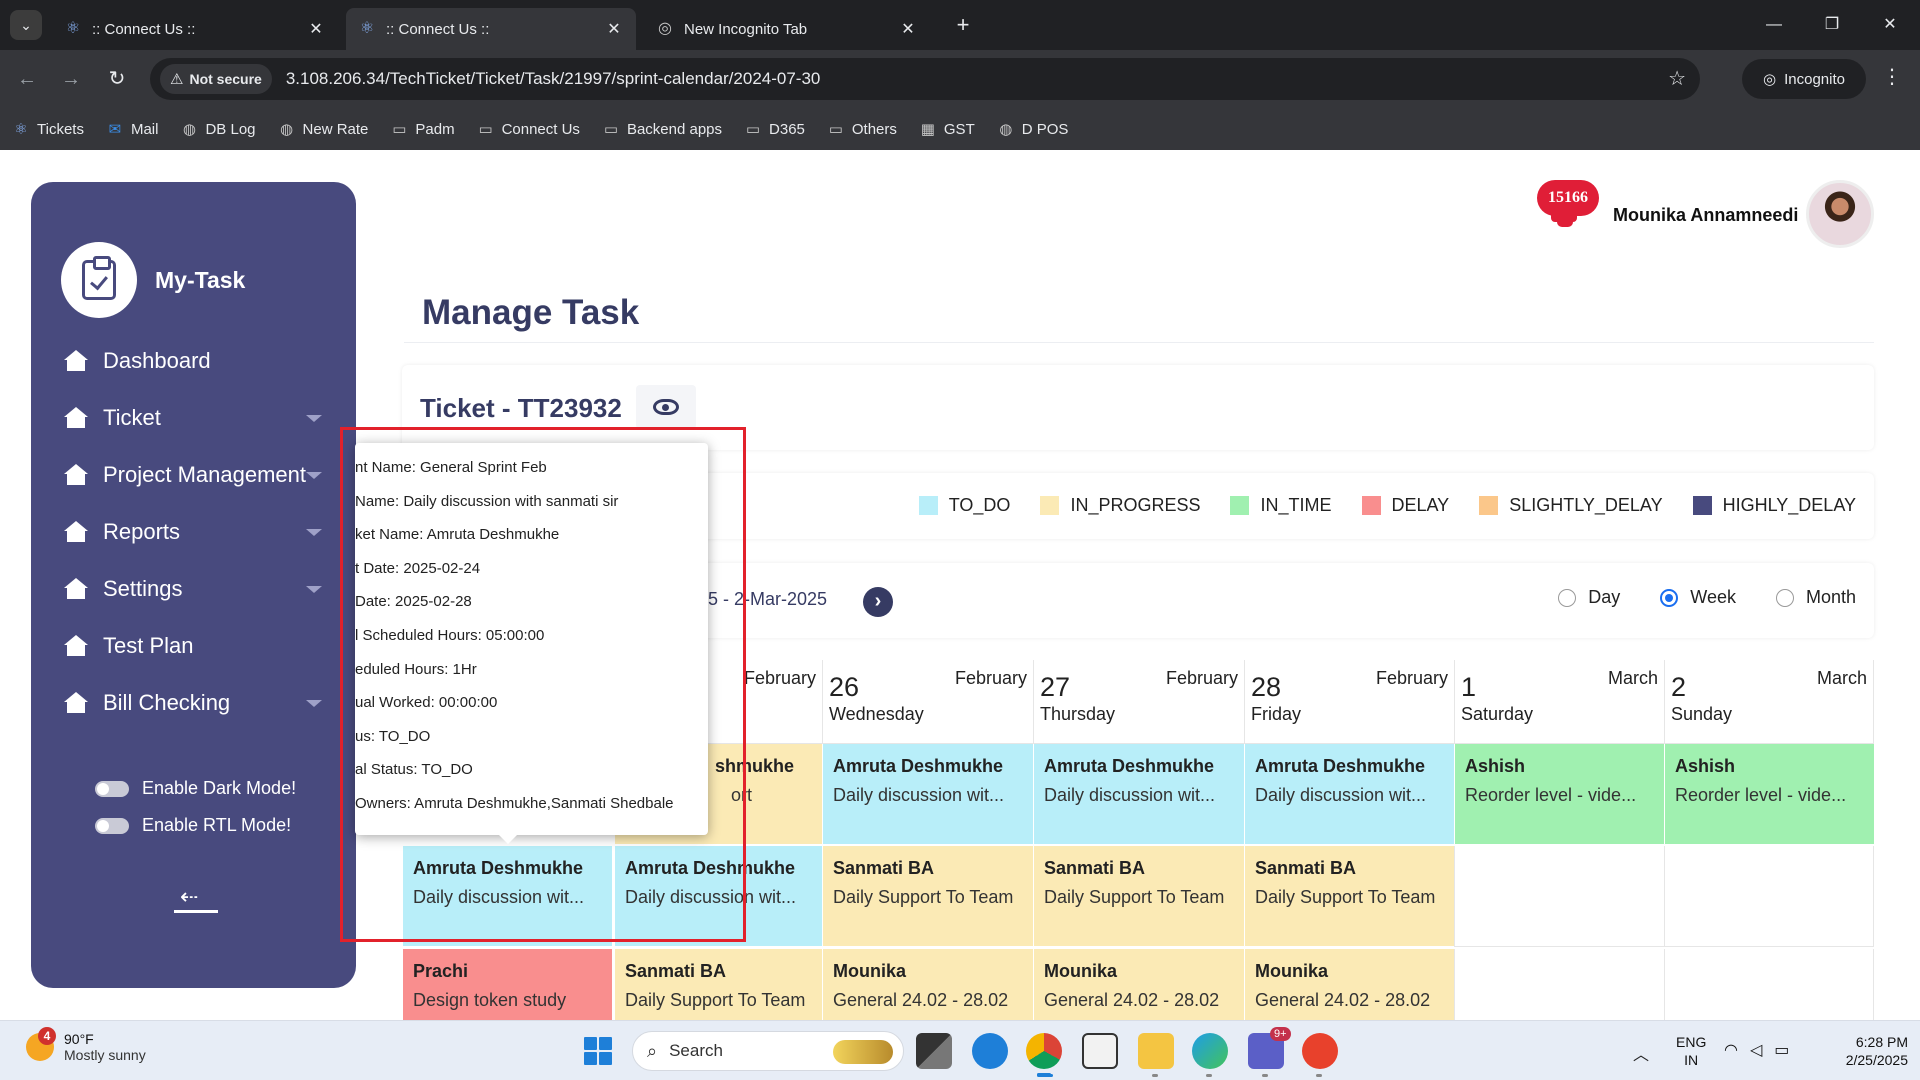 The width and height of the screenshot is (1920, 1080). Describe the element at coordinates (132, 129) in the screenshot. I see `bookmark-mail: ✉ Mail` at that location.